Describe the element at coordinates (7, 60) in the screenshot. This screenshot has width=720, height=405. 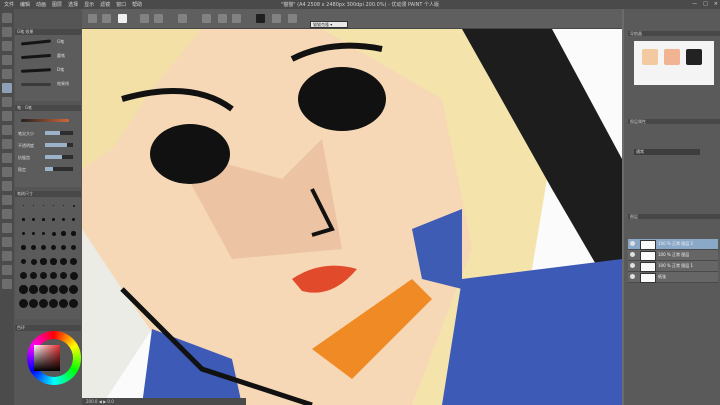
I see `lasso-tool-icon` at that location.